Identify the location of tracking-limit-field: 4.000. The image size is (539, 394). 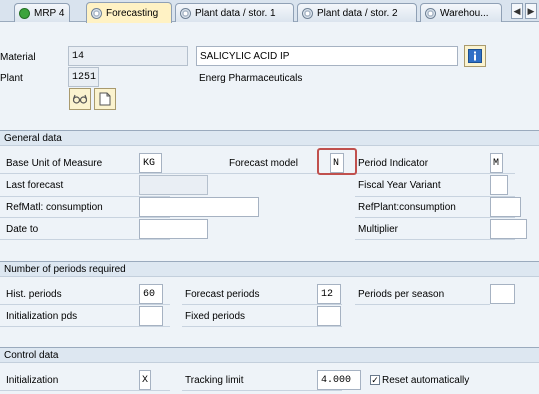
(339, 380).